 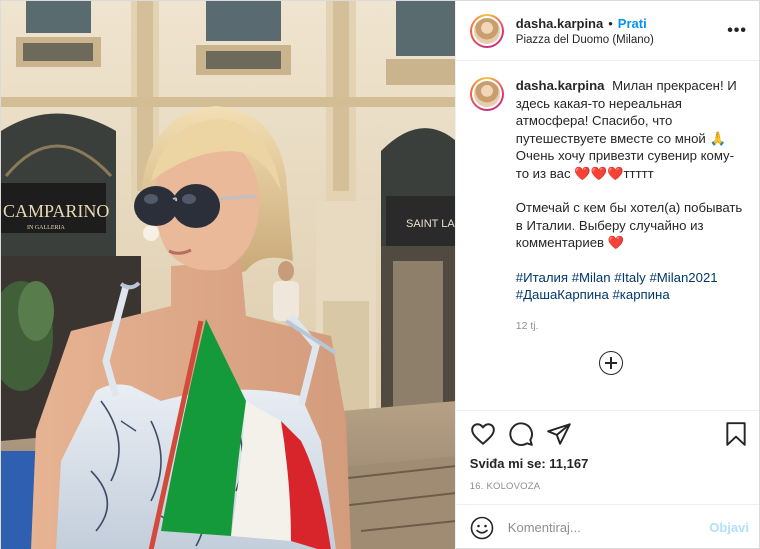 I want to click on heart-emoji: ❤️, so click(x=616, y=242).